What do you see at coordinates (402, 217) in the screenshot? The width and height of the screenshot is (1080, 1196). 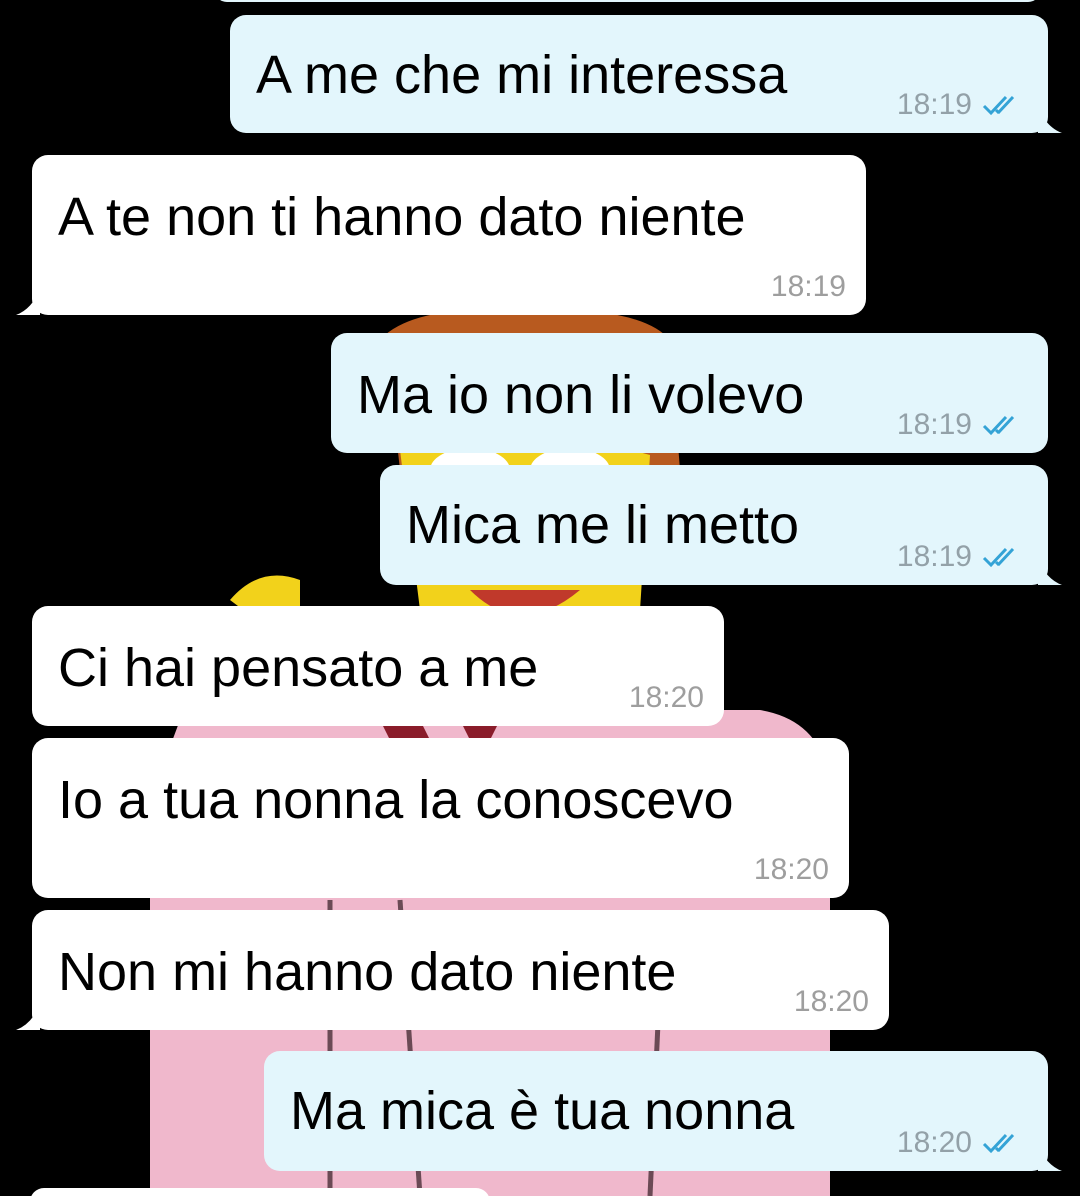 I see `message-text: A te non ti hanno dato niente` at bounding box center [402, 217].